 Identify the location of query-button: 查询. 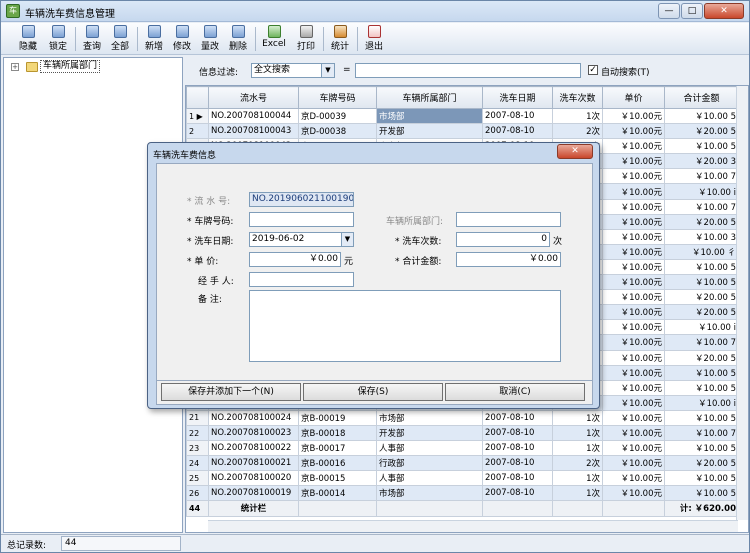
(92, 39).